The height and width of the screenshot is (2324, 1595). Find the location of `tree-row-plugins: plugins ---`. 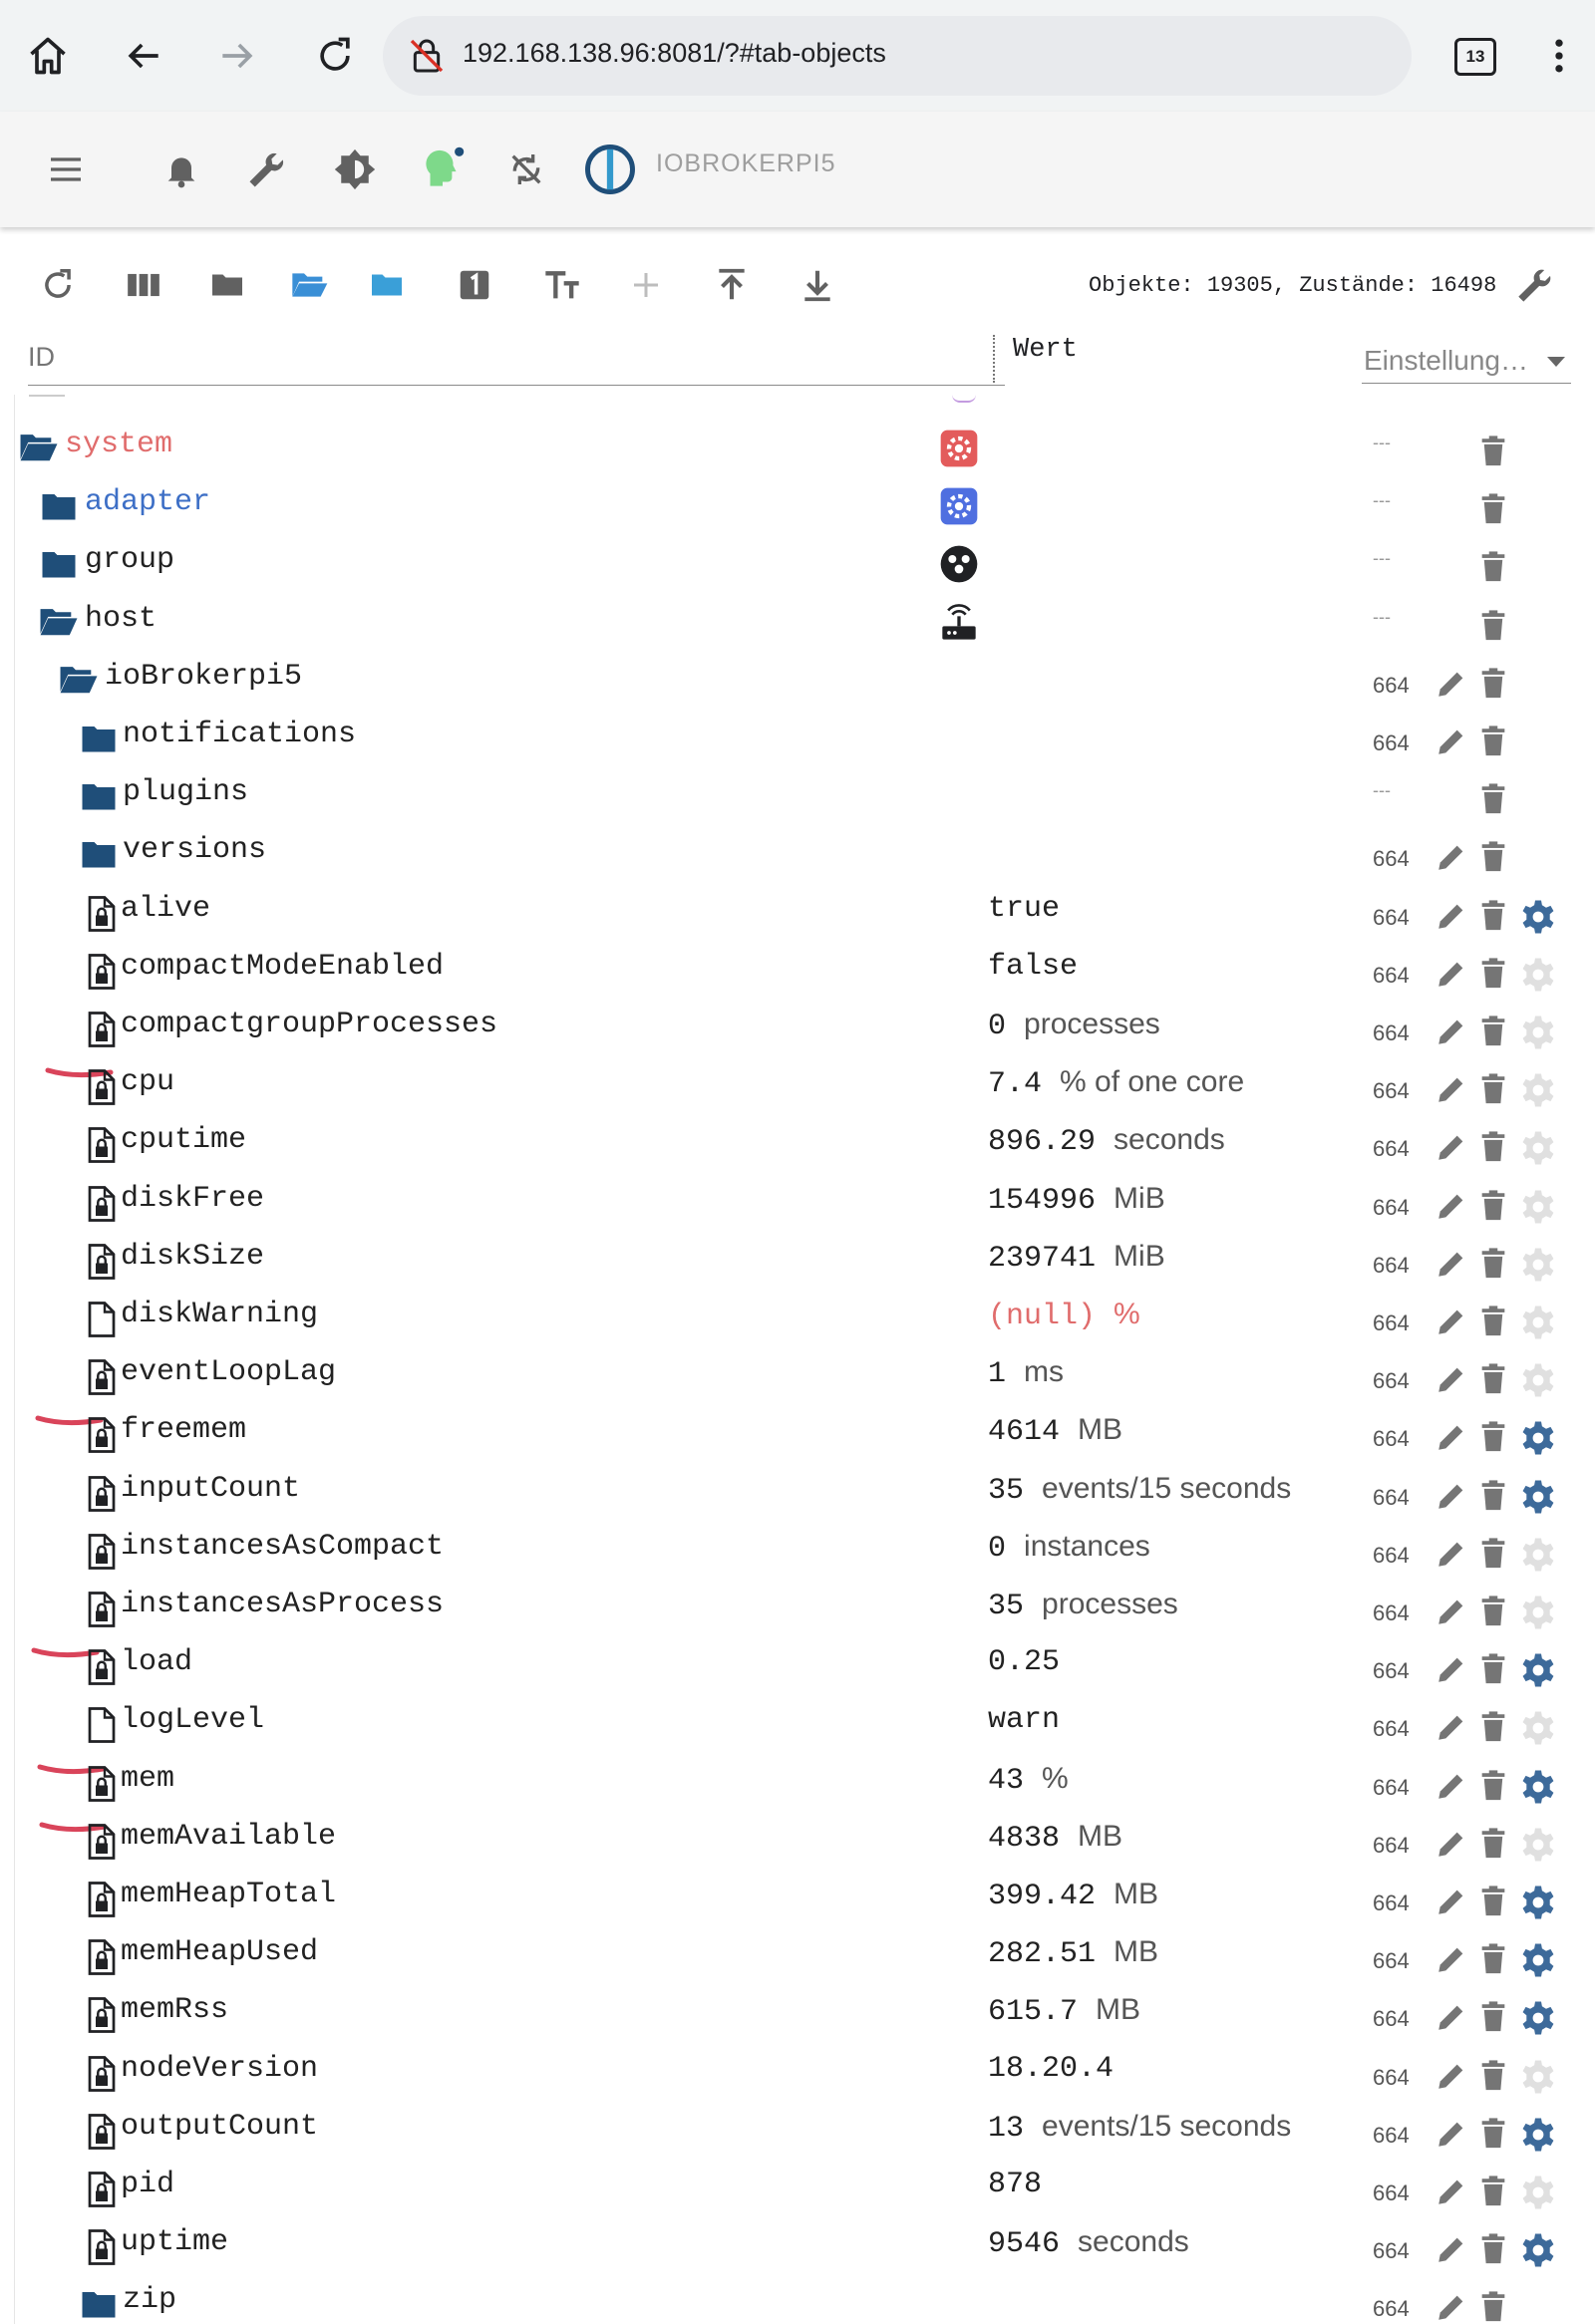

tree-row-plugins: plugins --- is located at coordinates (798, 795).